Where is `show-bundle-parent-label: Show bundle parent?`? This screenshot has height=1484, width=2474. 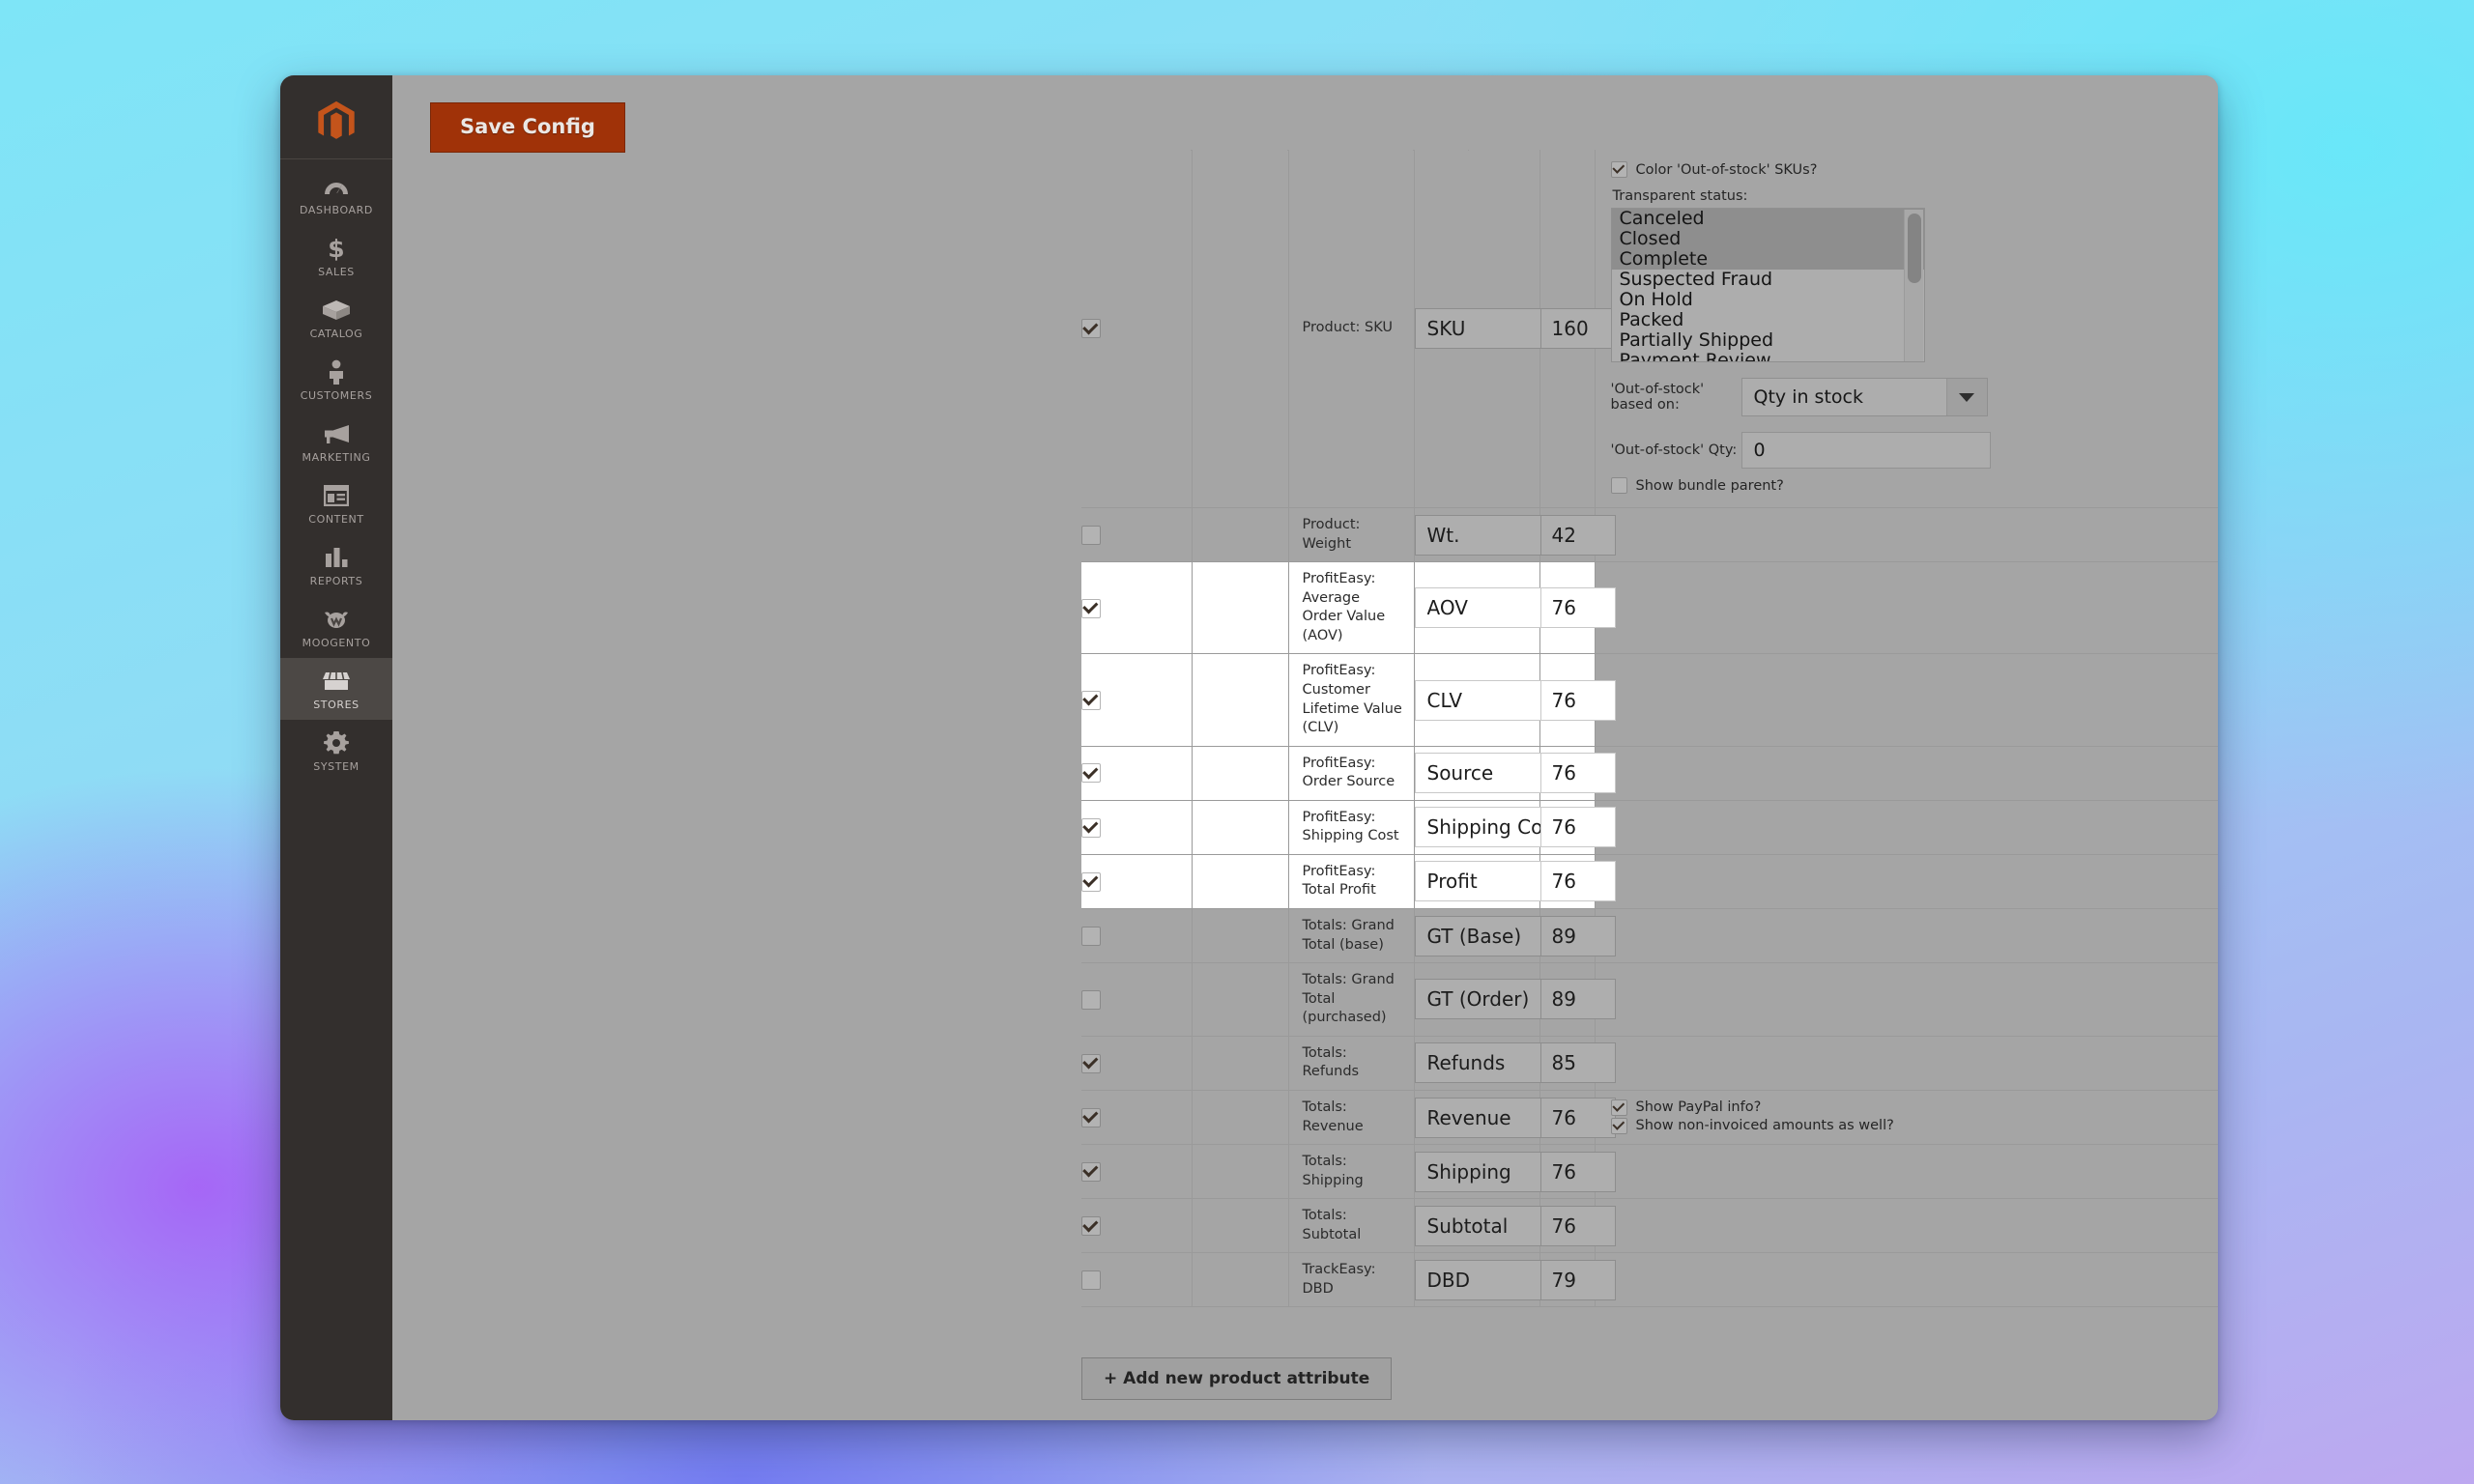 show-bundle-parent-label: Show bundle parent? is located at coordinates (1710, 486).